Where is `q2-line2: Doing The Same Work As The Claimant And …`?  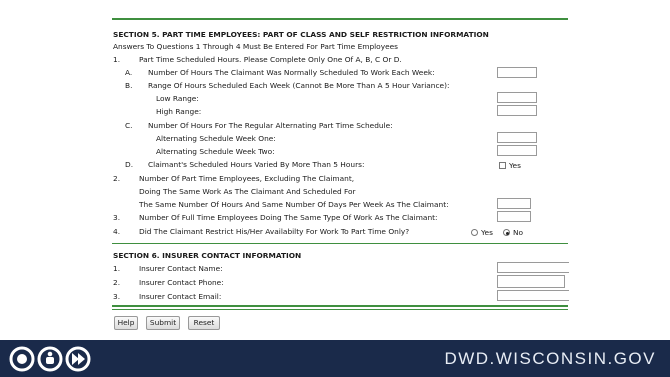 q2-line2: Doing The Same Work As The Claimant And … is located at coordinates (247, 191).